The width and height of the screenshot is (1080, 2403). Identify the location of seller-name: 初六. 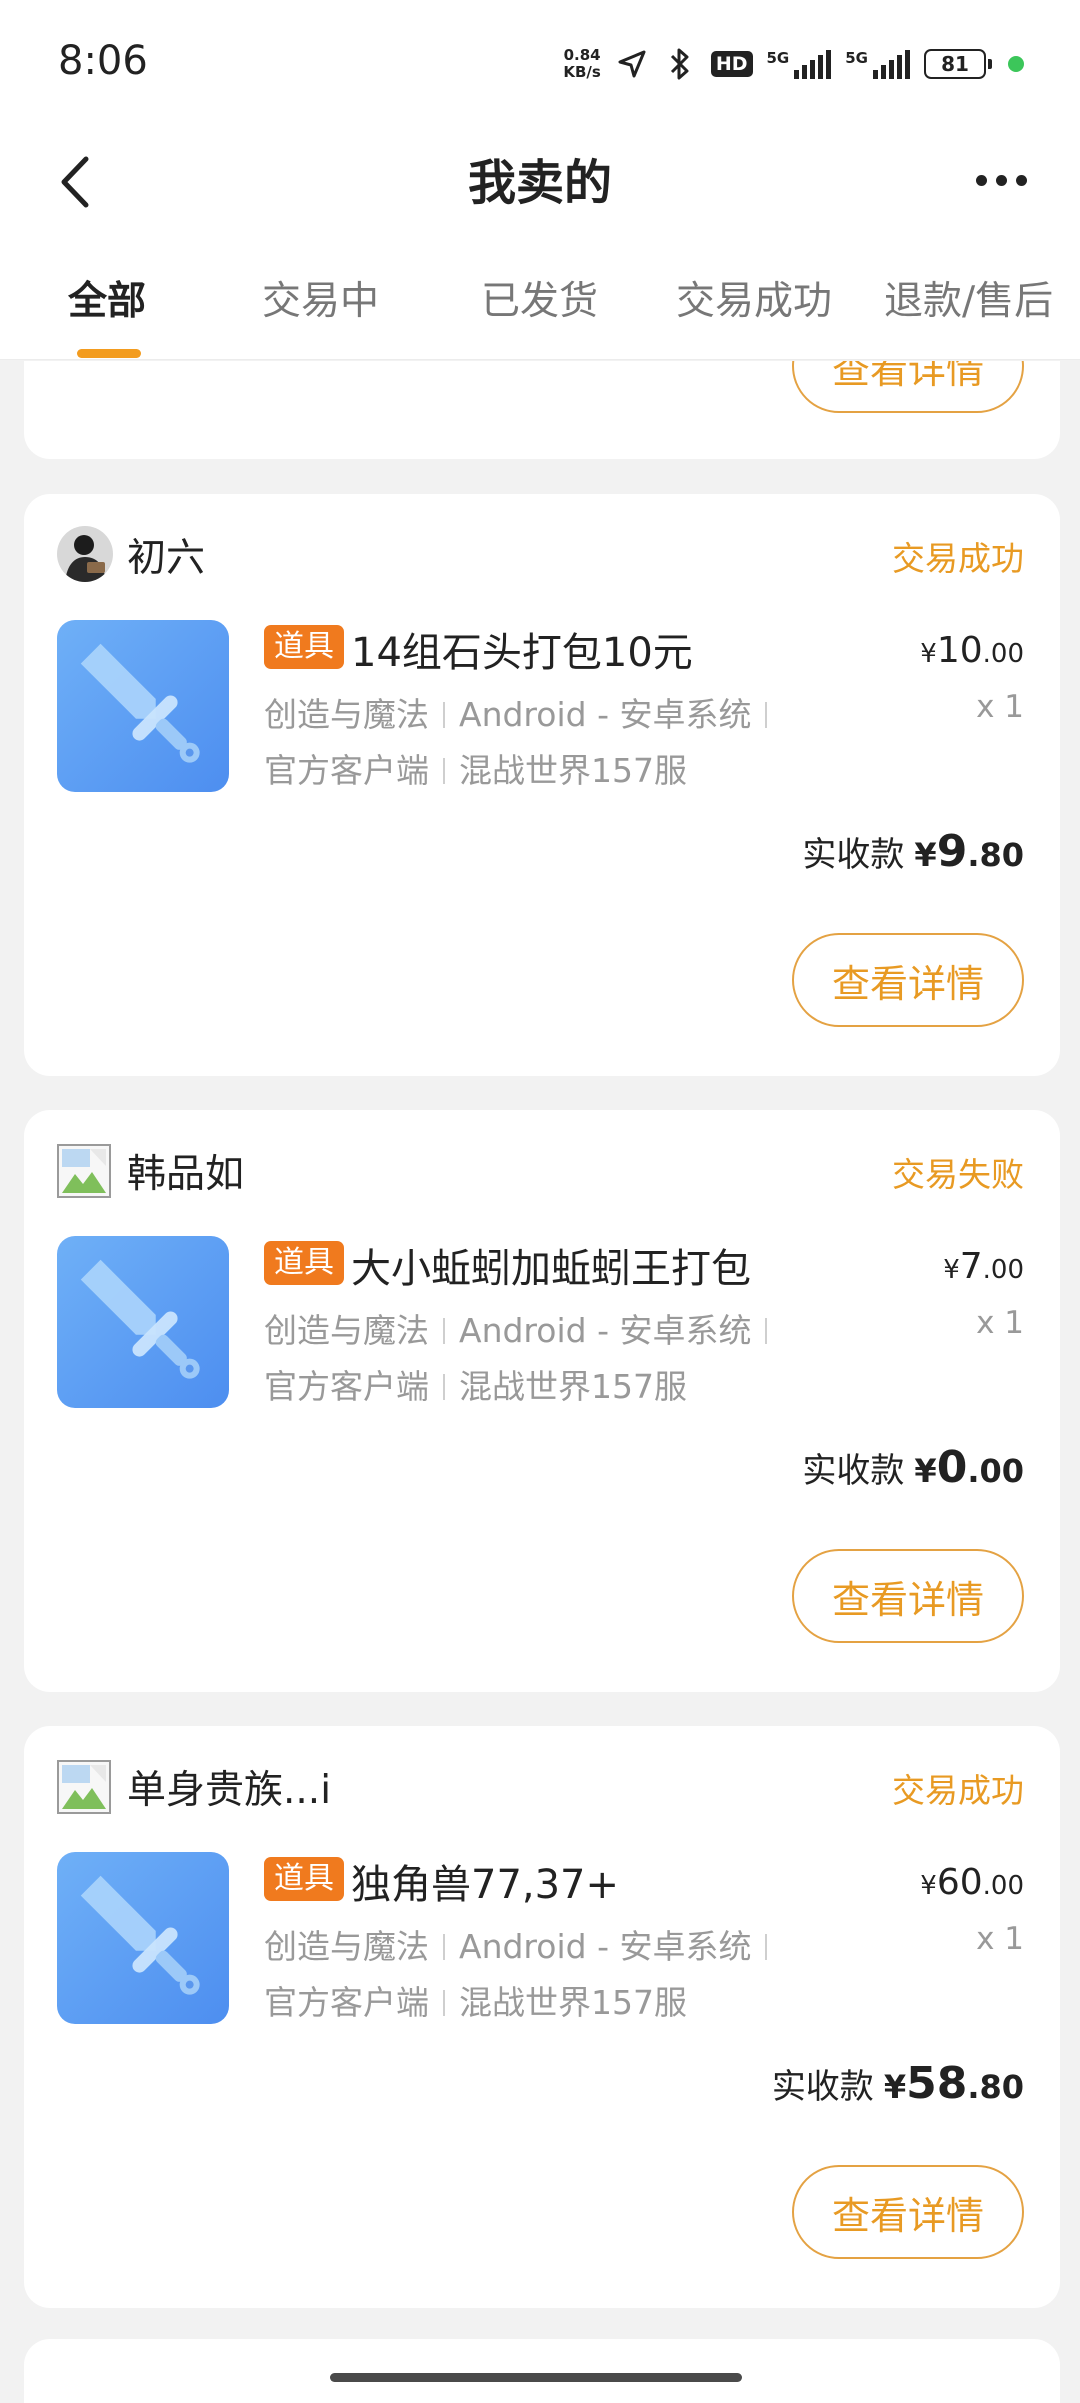
(166, 558).